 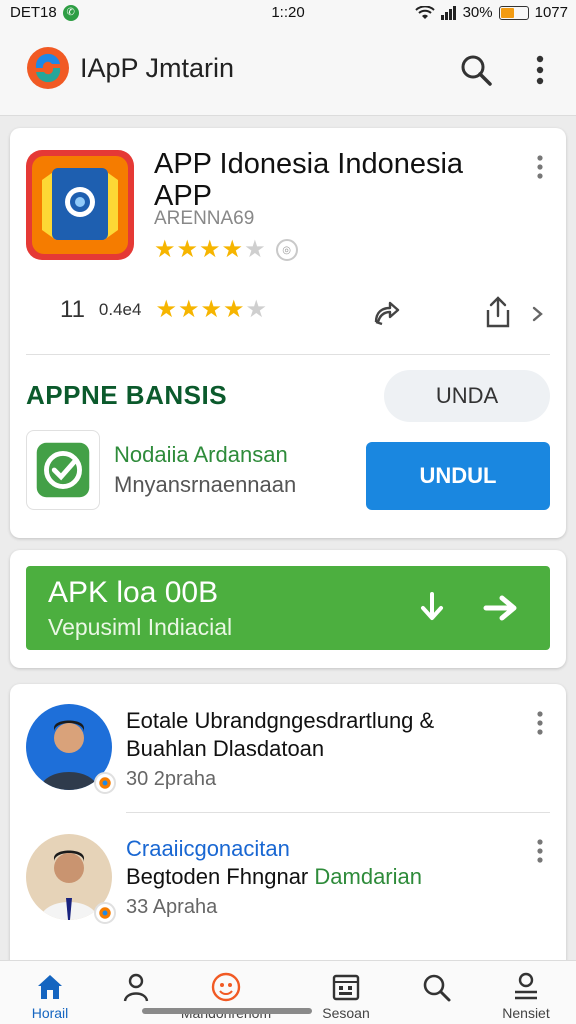 What do you see at coordinates (309, 180) in the screenshot?
I see `app-name: APP Idonesia Indonesia APP` at bounding box center [309, 180].